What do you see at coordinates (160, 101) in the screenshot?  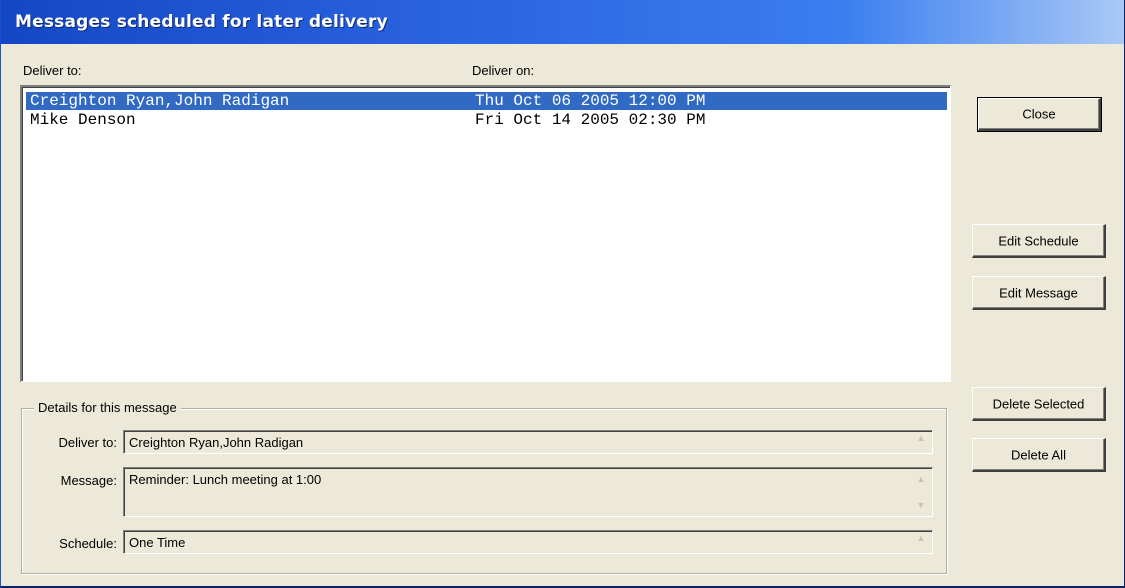 I see `list-item-deliver-to: Creighton Ryan,John Radigan` at bounding box center [160, 101].